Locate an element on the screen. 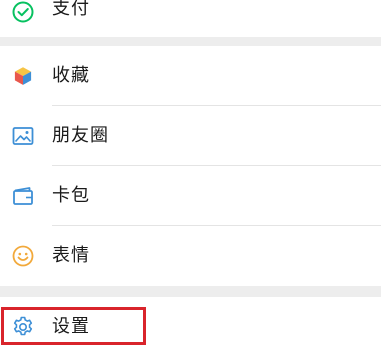  menu-item-stickers-label: 表情 is located at coordinates (71, 255).